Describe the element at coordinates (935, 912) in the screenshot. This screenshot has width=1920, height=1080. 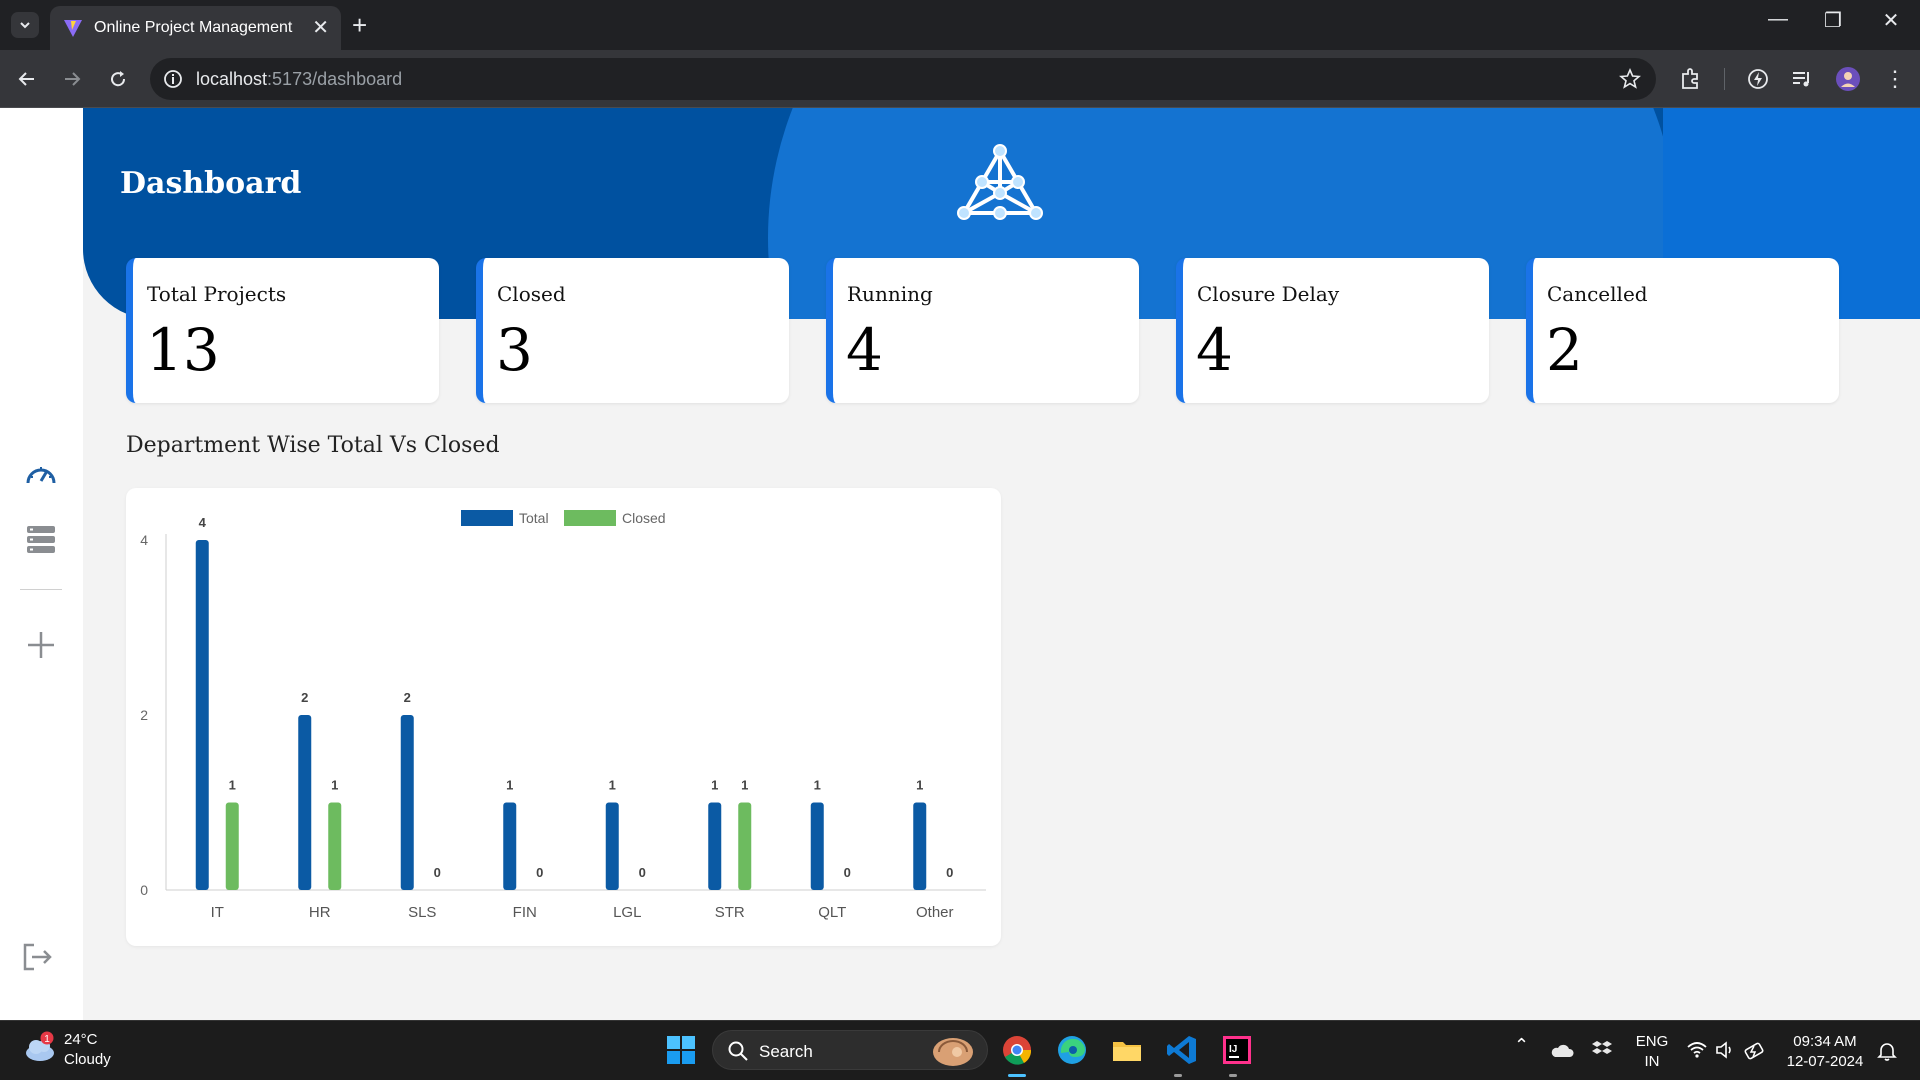
I see `x-tick-label: Other` at that location.